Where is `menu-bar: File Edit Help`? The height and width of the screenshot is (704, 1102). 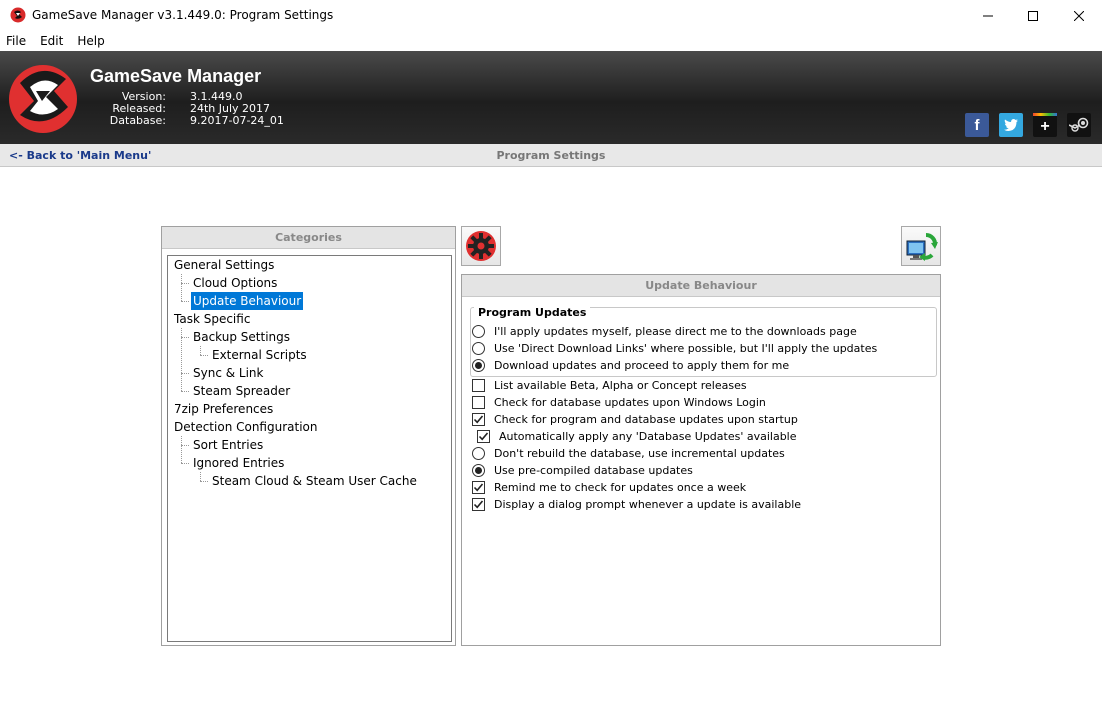
menu-bar: File Edit Help is located at coordinates (551, 41).